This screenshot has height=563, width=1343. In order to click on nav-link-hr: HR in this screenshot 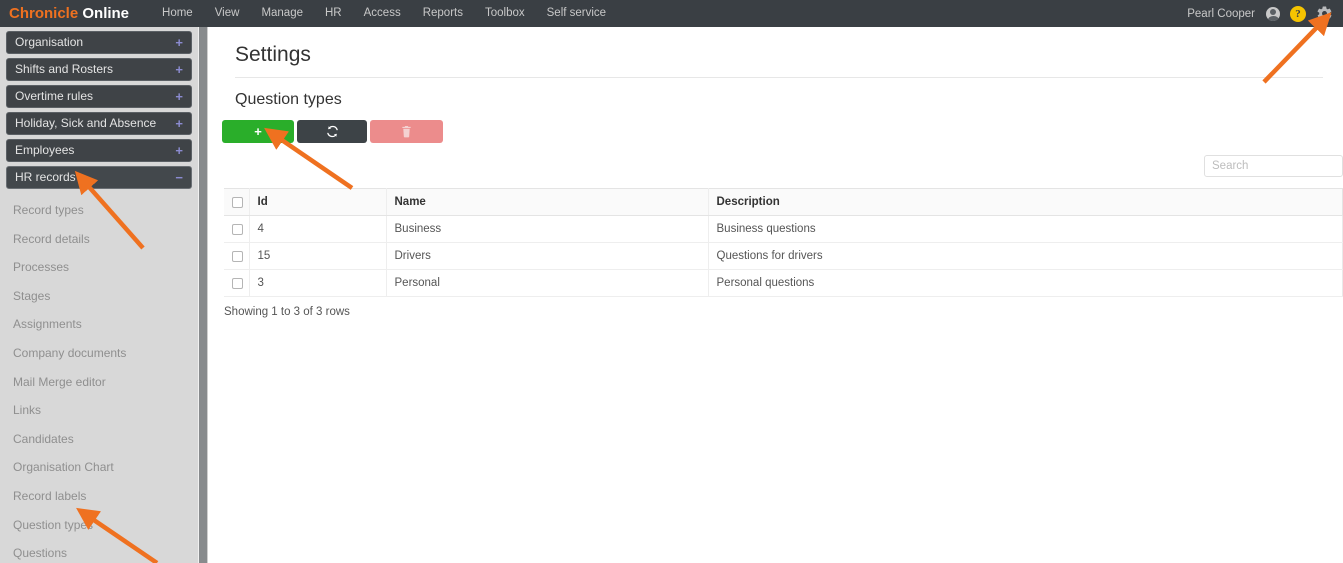, I will do `click(333, 13)`.